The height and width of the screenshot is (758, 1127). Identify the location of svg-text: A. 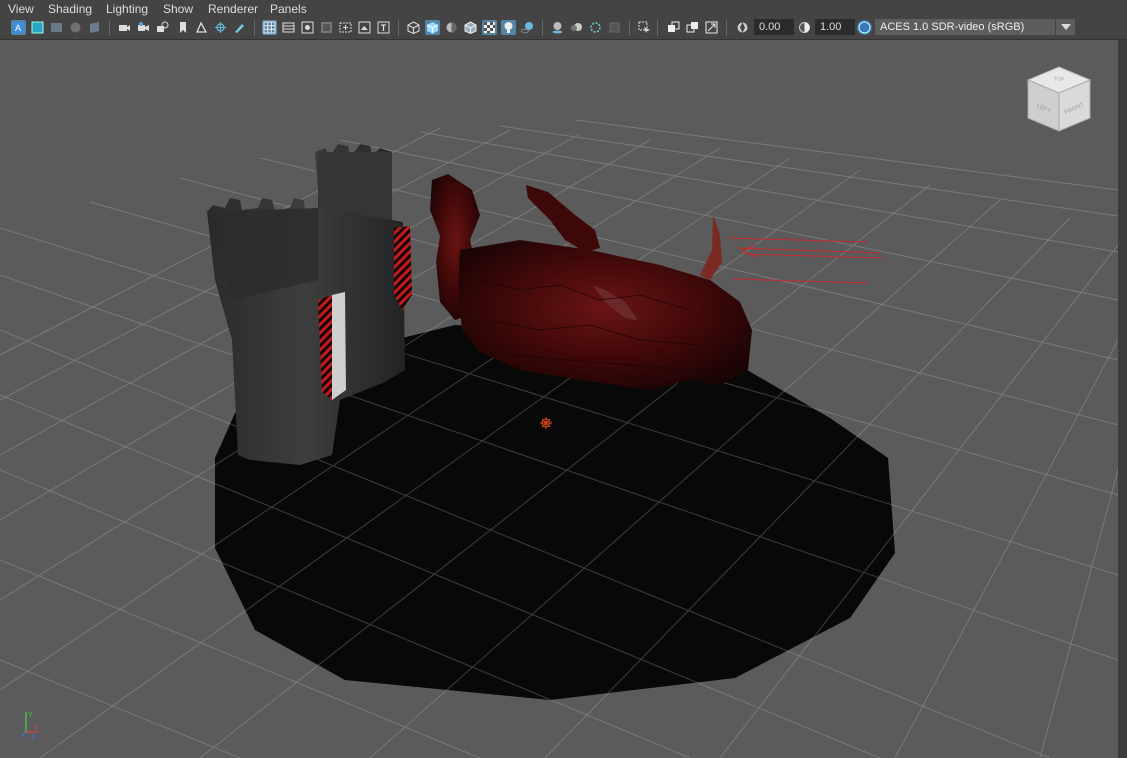
(18, 28).